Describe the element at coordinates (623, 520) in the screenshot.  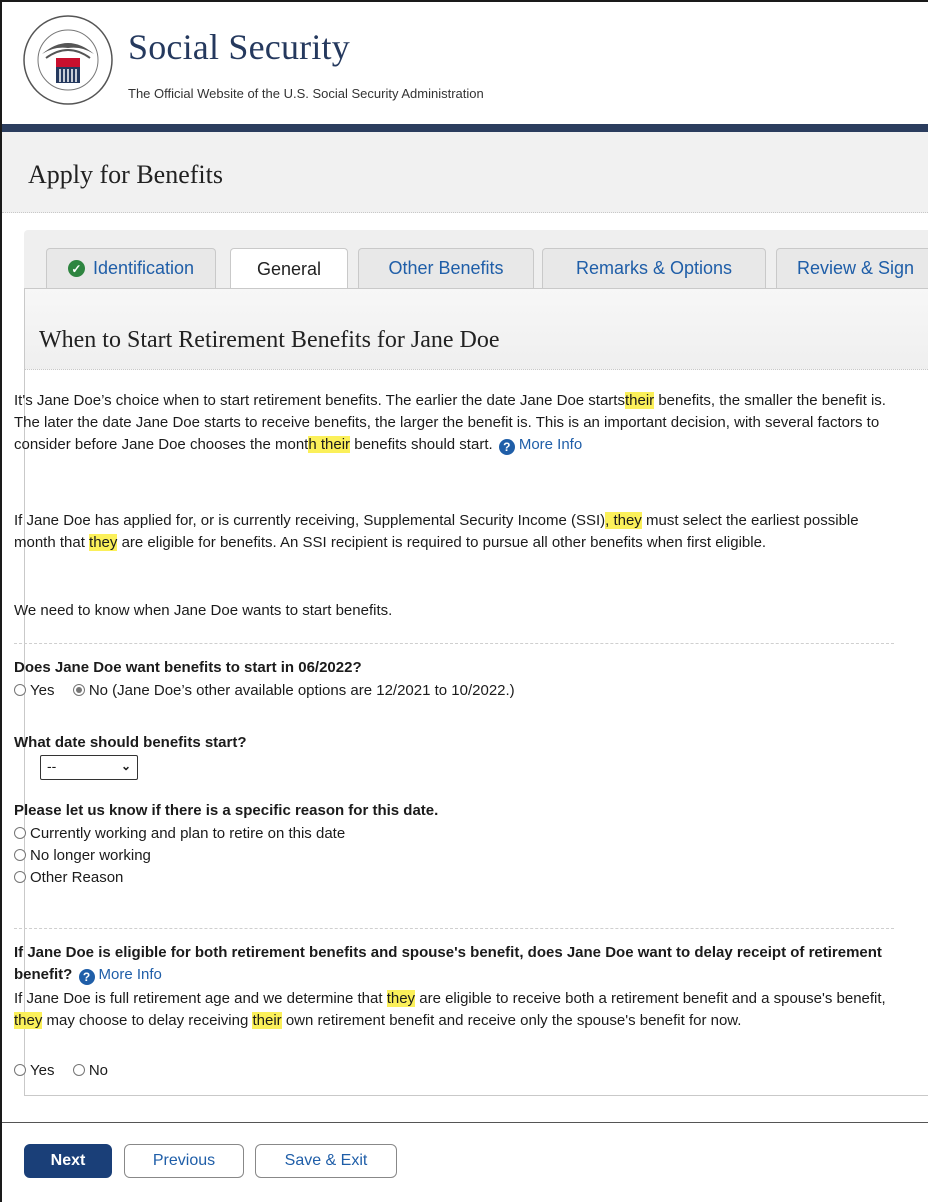
I see `highlighted-word: , they` at that location.